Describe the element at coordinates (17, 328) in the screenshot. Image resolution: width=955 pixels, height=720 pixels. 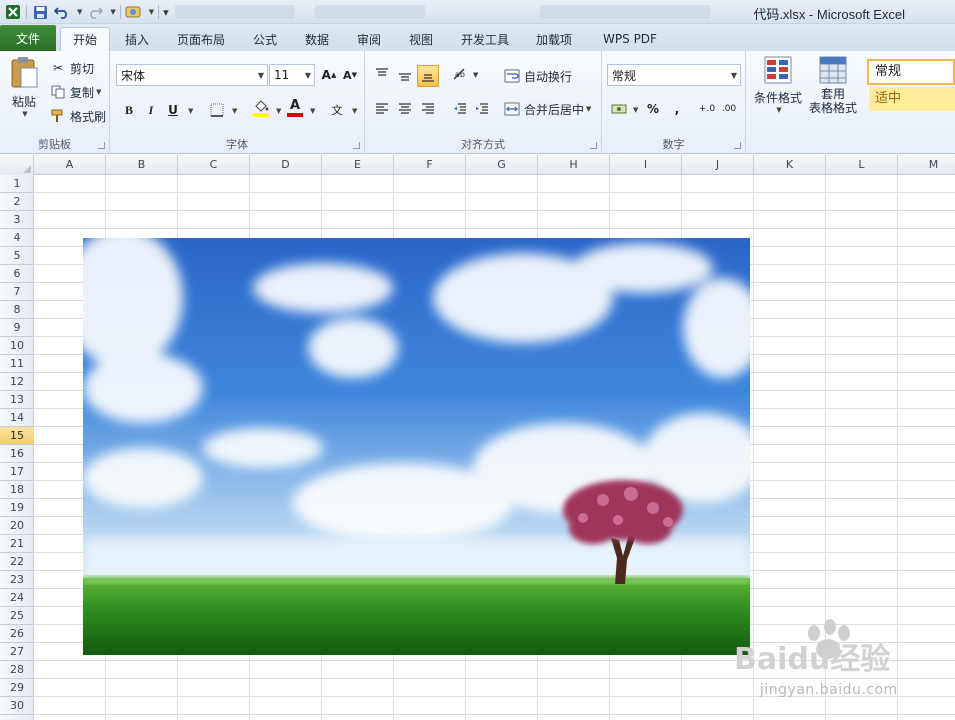
I see `row-header: 9` at that location.